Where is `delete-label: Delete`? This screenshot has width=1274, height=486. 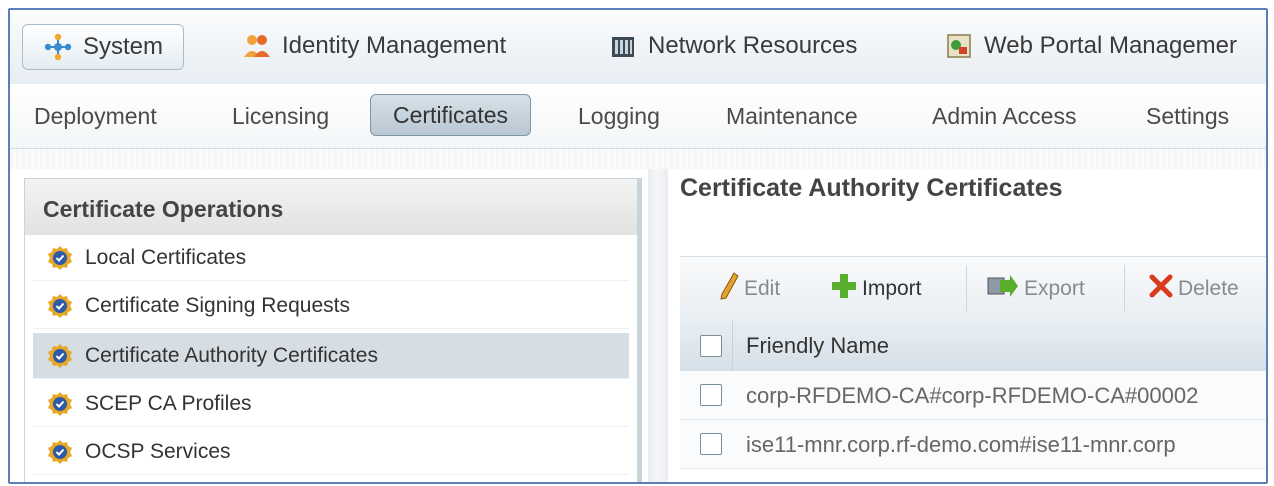
delete-label: Delete is located at coordinates (1208, 288).